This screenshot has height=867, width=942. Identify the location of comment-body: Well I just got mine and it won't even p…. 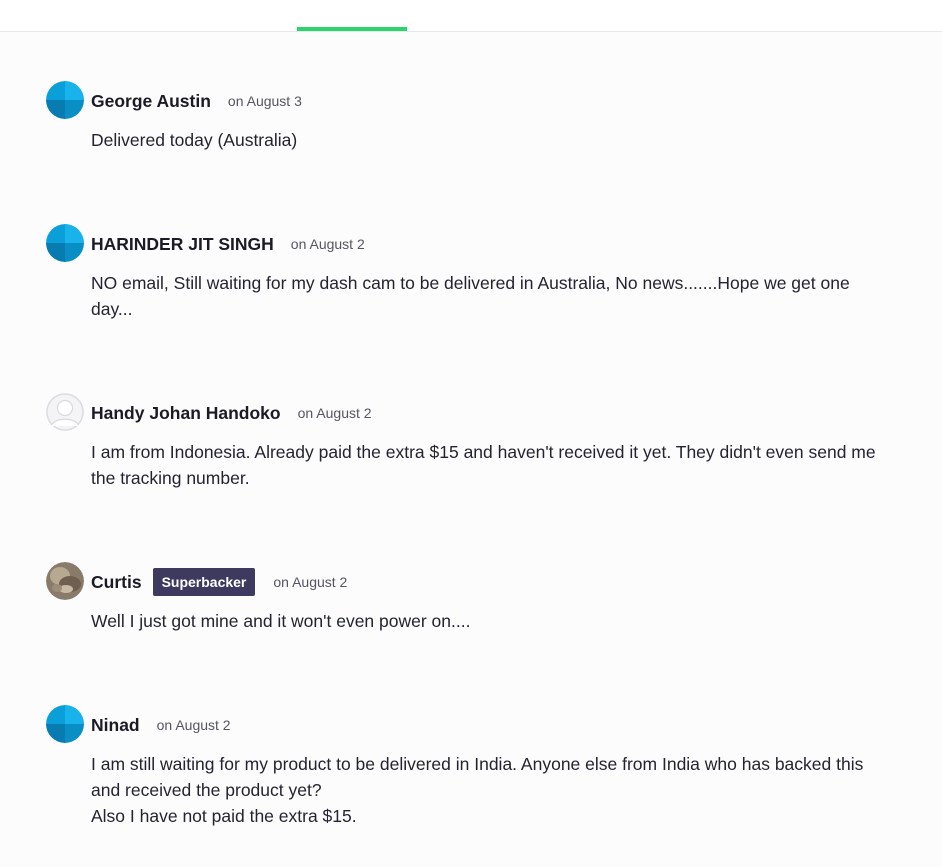
(486, 621).